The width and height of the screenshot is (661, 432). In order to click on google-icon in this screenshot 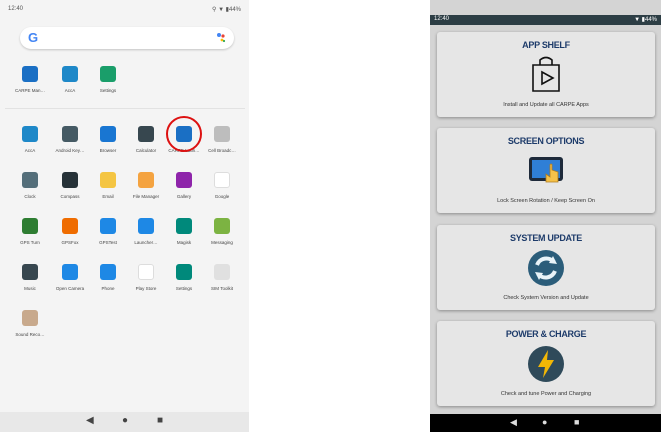, I will do `click(222, 180)`.